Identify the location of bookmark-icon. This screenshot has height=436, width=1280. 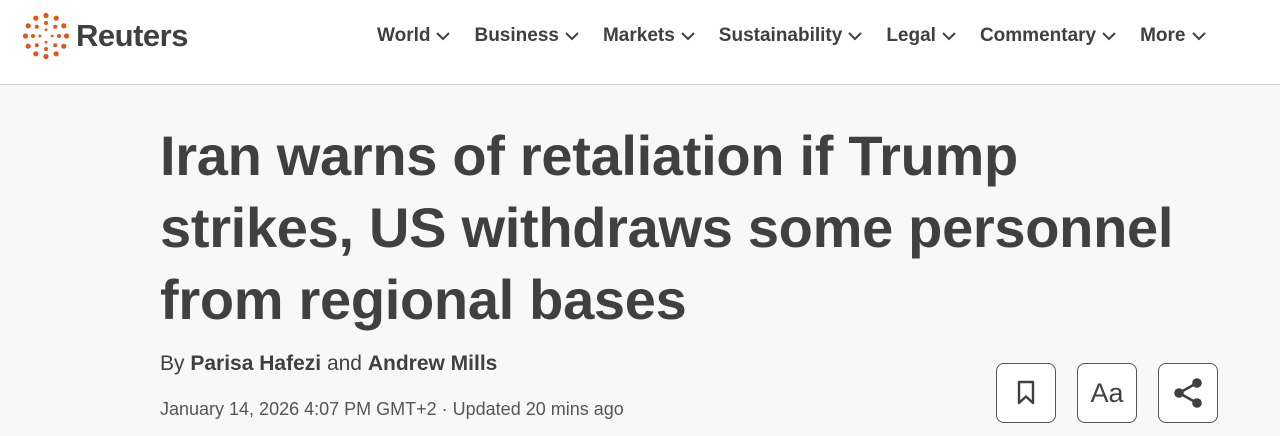
(1026, 392).